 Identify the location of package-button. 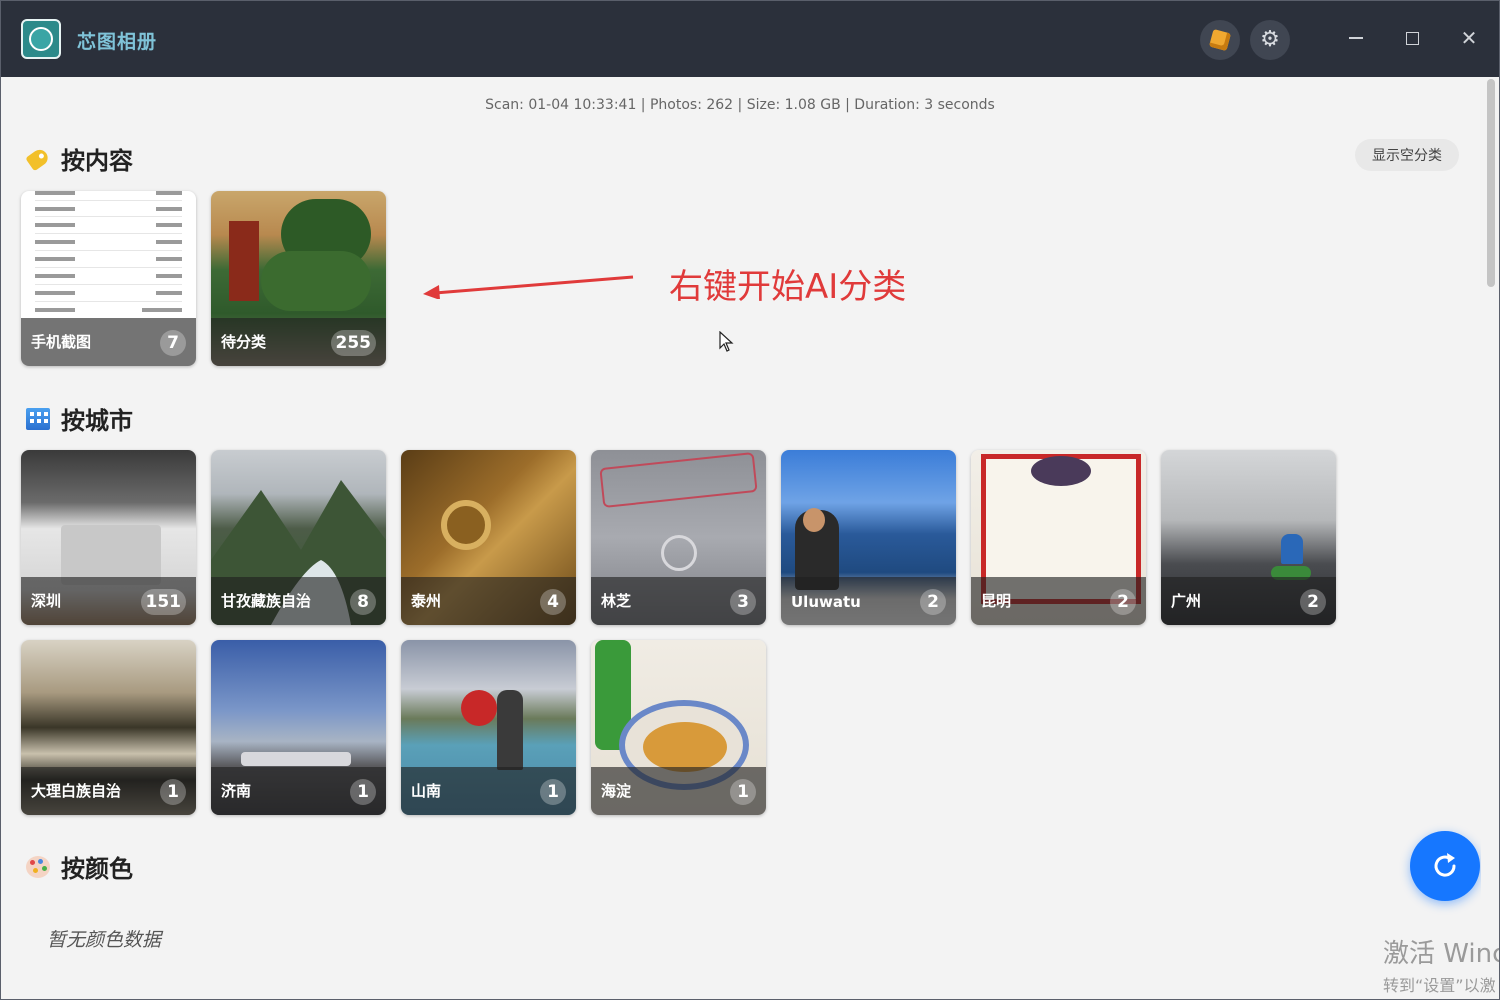
(1220, 40).